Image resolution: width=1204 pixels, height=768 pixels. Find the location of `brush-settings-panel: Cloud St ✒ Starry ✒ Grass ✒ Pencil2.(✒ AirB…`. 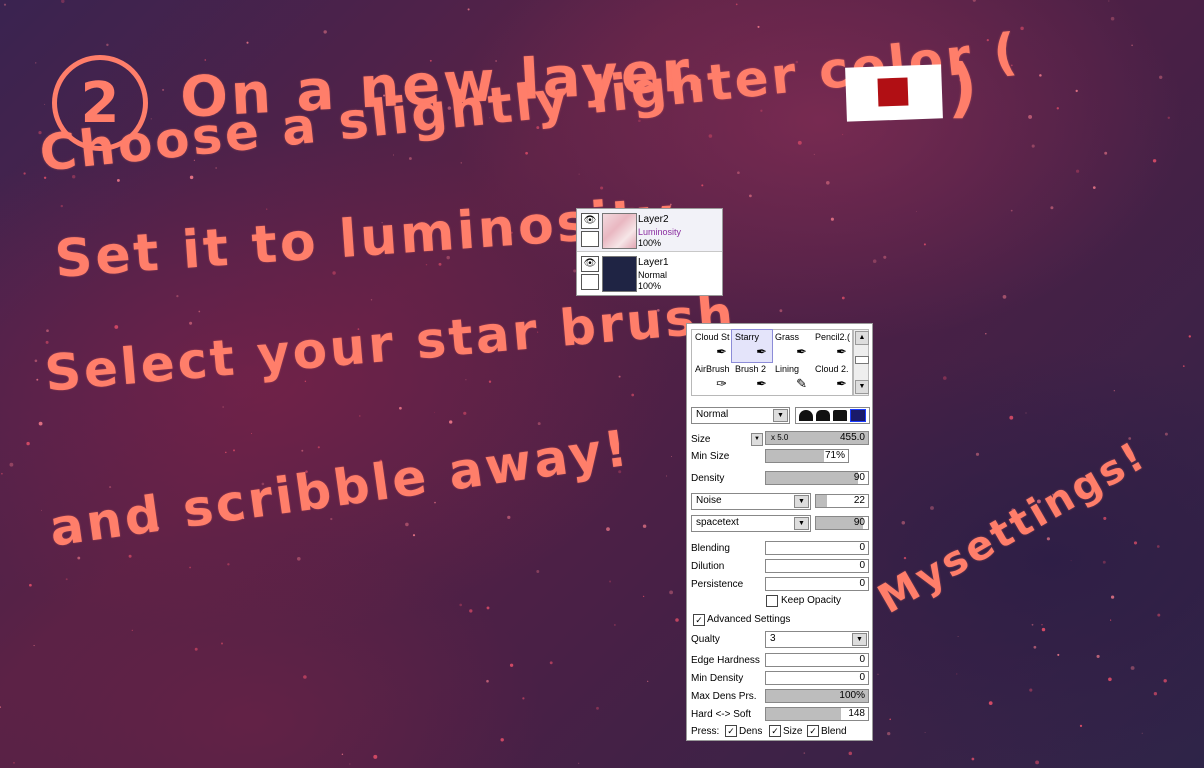

brush-settings-panel: Cloud St ✒ Starry ✒ Grass ✒ Pencil2.(✒ AirB… is located at coordinates (779, 532).